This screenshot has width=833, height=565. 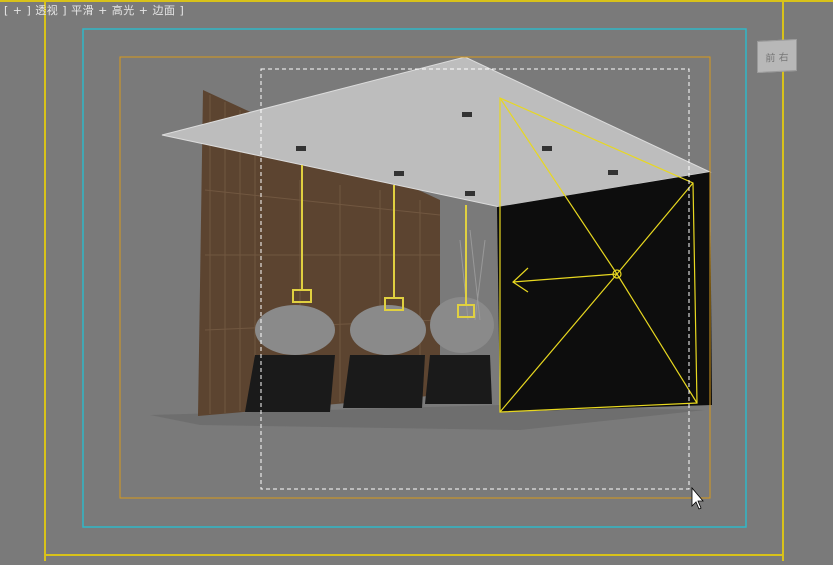 I want to click on viewcube: 前 右, so click(x=777, y=56).